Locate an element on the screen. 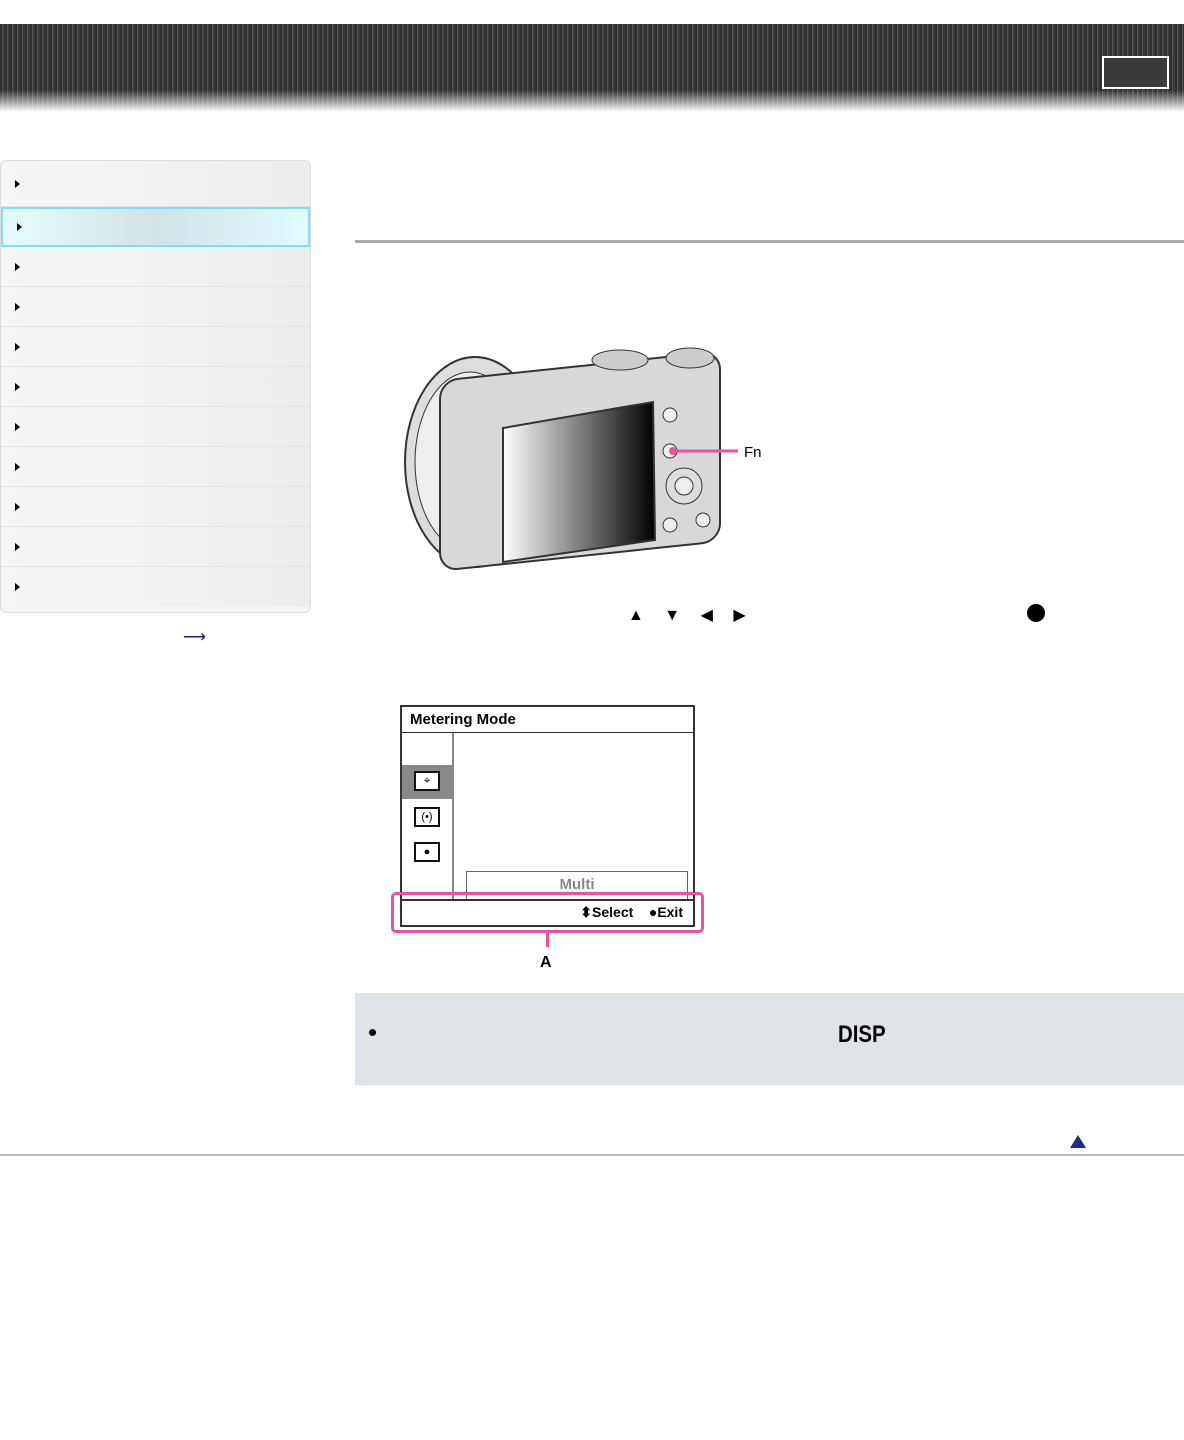 This screenshot has height=1440, width=1184. sidebar-nav is located at coordinates (155, 386).